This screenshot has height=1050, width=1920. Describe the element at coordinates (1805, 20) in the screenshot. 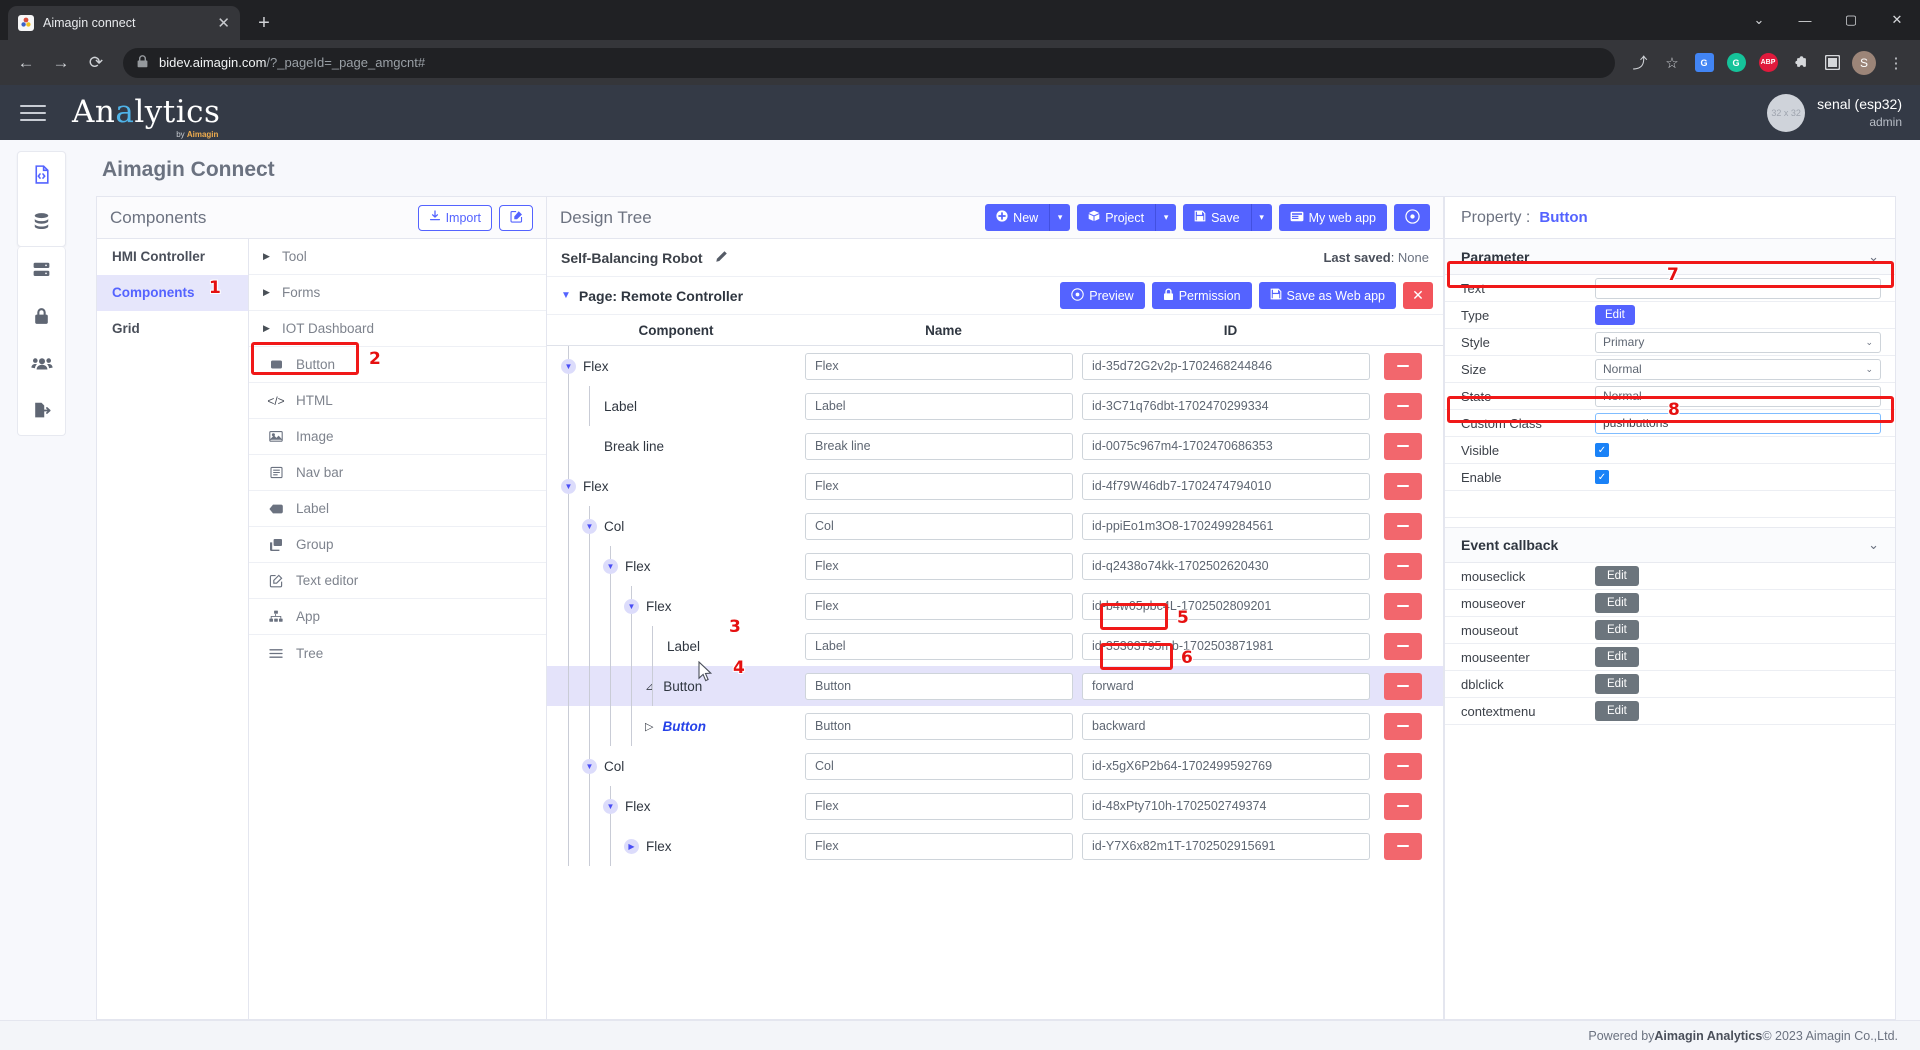

I see `window-minimize-button: —` at that location.